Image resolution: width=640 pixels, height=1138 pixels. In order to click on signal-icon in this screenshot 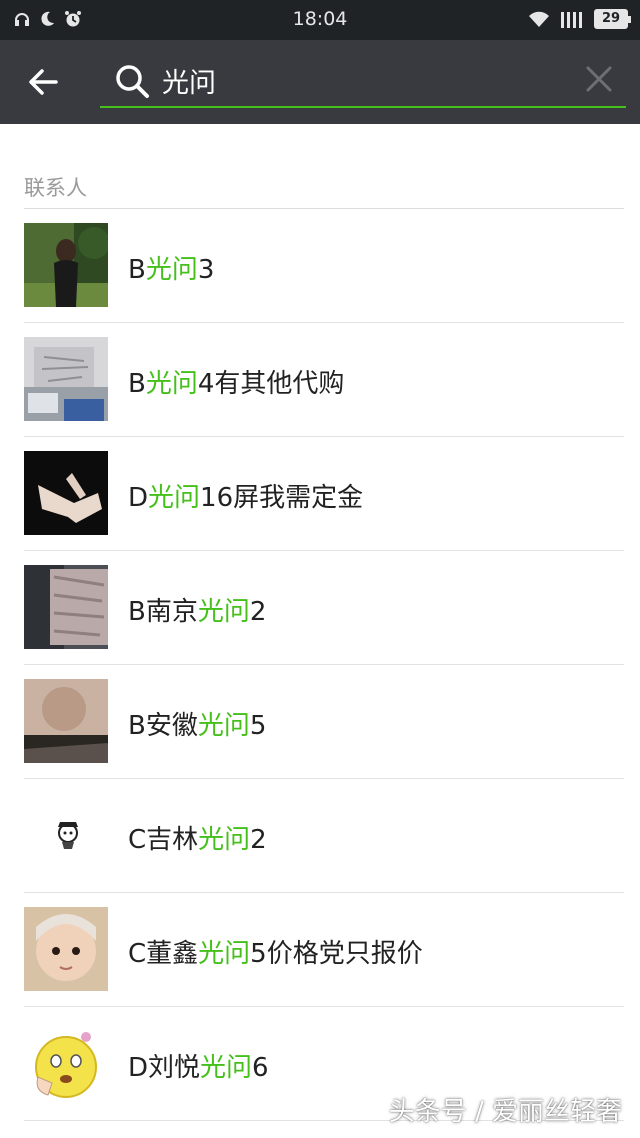, I will do `click(571, 20)`.